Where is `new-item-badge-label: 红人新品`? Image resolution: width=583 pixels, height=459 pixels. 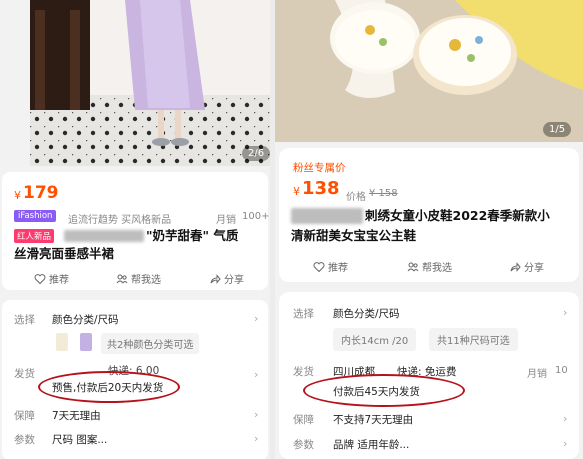 new-item-badge-label: 红人新品 is located at coordinates (34, 237).